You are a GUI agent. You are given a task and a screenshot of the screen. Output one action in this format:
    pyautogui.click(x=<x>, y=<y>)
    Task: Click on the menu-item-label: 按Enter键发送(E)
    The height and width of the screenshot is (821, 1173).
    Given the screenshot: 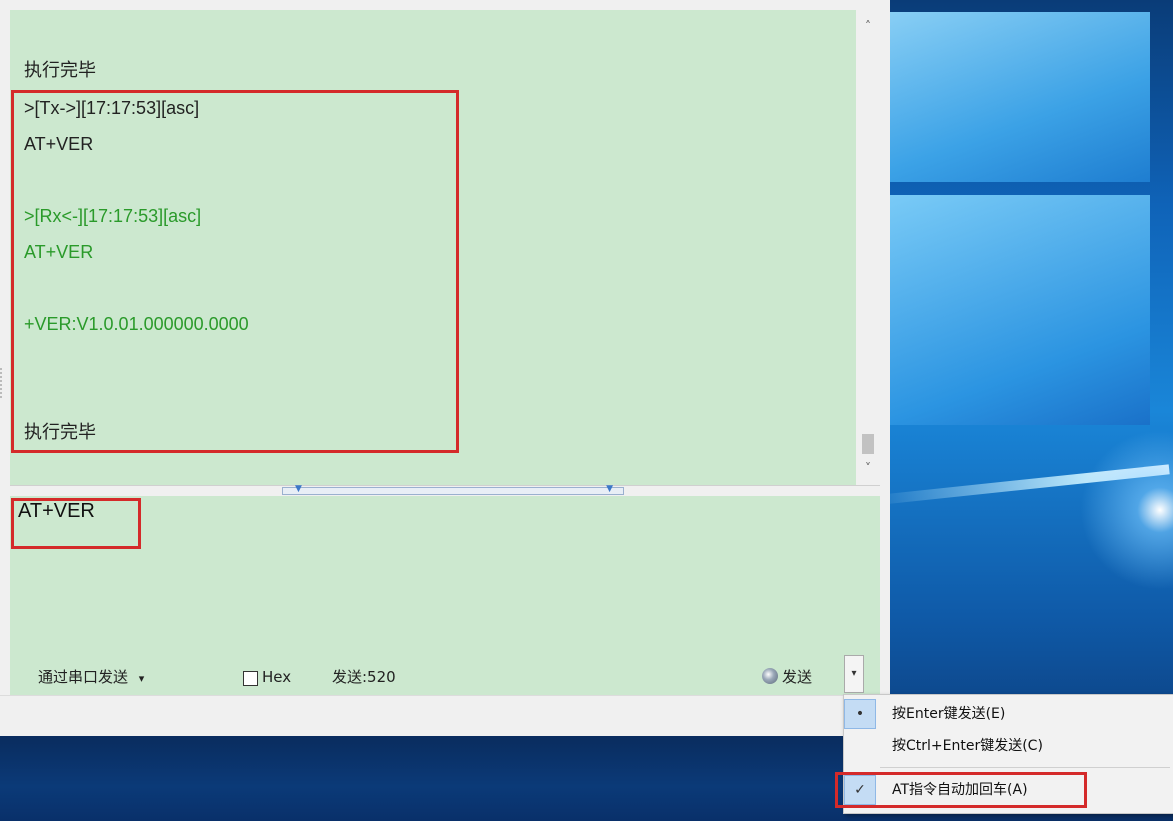 What is the action you would take?
    pyautogui.click(x=949, y=714)
    